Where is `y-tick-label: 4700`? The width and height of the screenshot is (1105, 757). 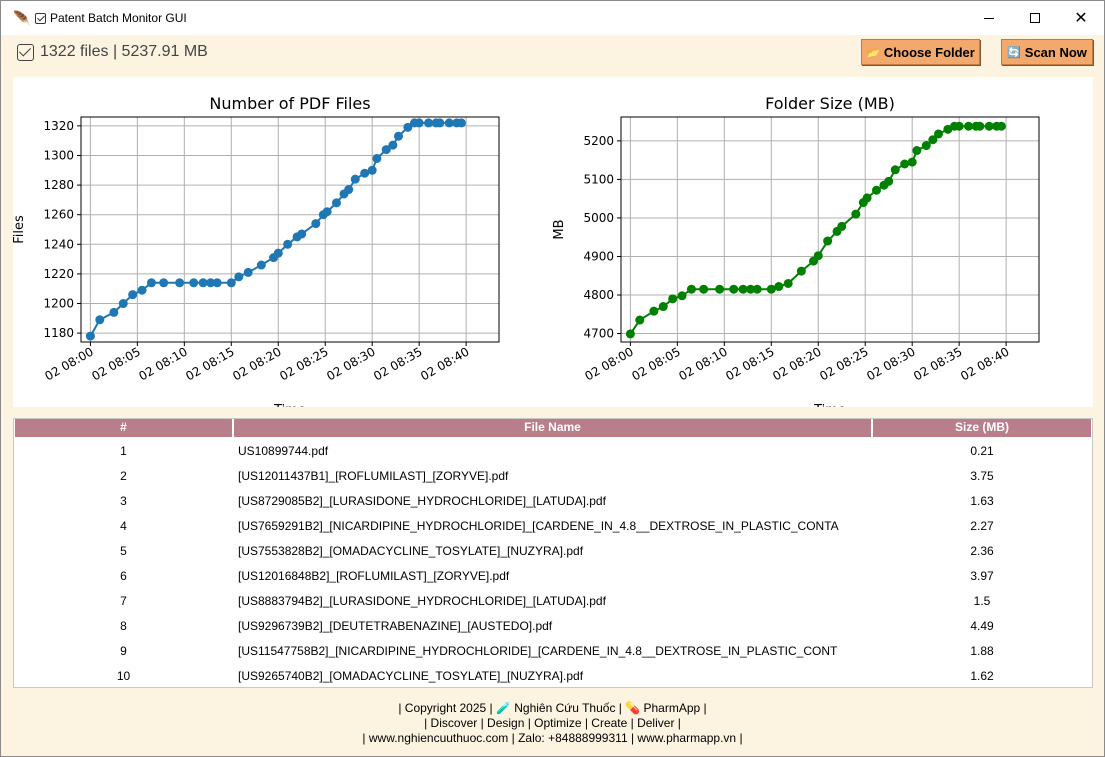 y-tick-label: 4700 is located at coordinates (598, 334).